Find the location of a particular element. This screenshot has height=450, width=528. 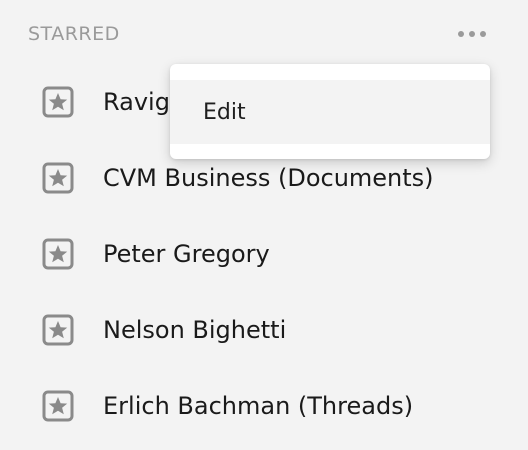

section-title: STARRED is located at coordinates (74, 34).